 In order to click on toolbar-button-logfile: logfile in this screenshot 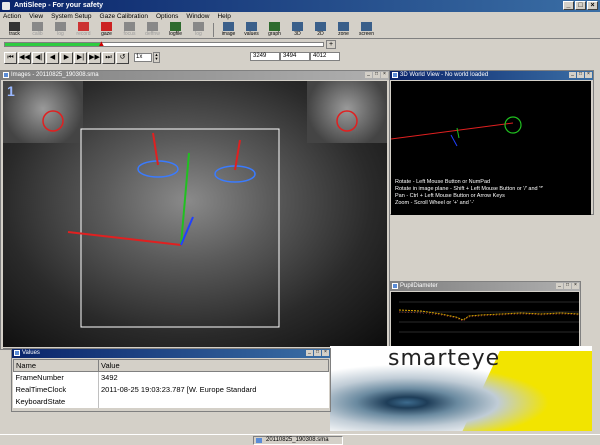, I will do `click(175, 30)`.